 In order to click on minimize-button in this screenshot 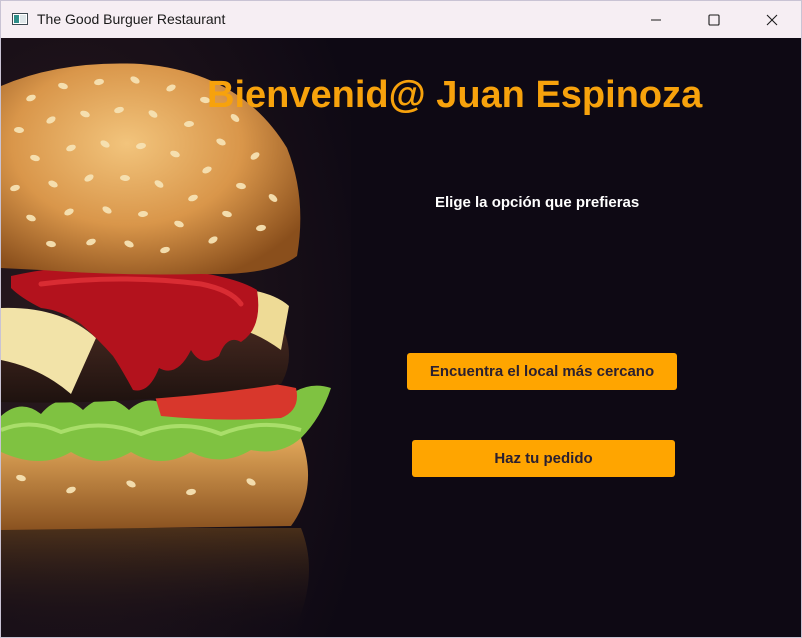, I will do `click(656, 19)`.